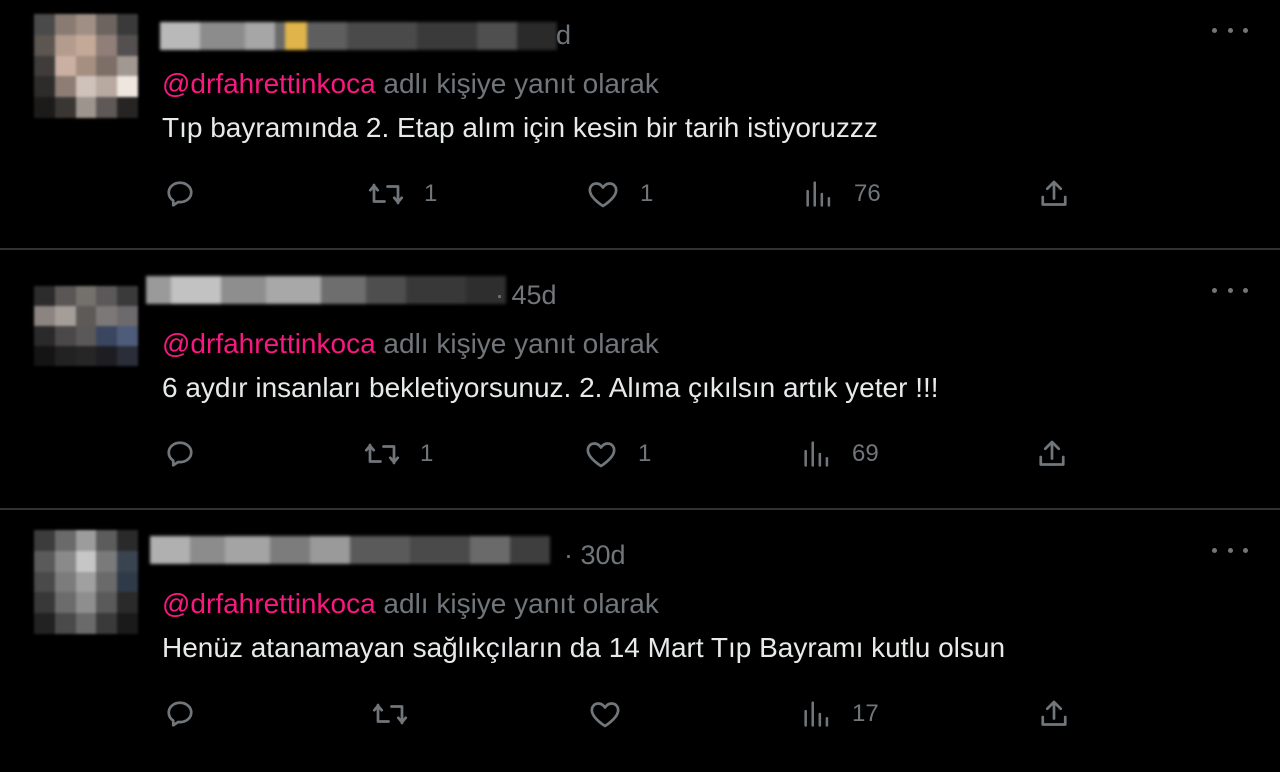 This screenshot has height=772, width=1280. What do you see at coordinates (867, 193) in the screenshot?
I see `views-count: 76` at bounding box center [867, 193].